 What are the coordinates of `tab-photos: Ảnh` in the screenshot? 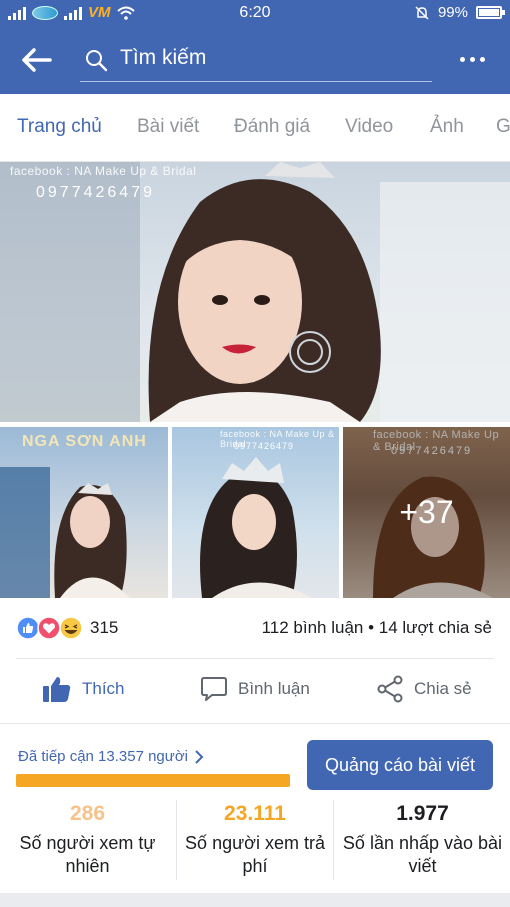 It's located at (447, 127).